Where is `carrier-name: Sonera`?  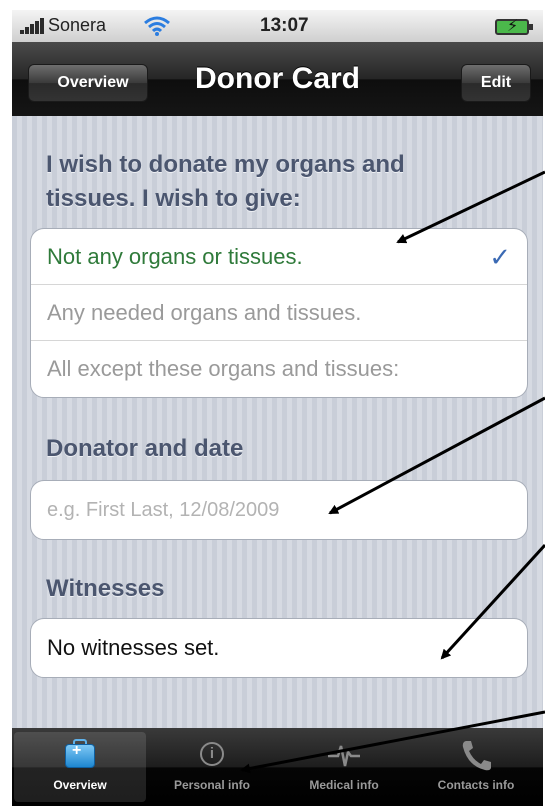
carrier-name: Sonera is located at coordinates (77, 25).